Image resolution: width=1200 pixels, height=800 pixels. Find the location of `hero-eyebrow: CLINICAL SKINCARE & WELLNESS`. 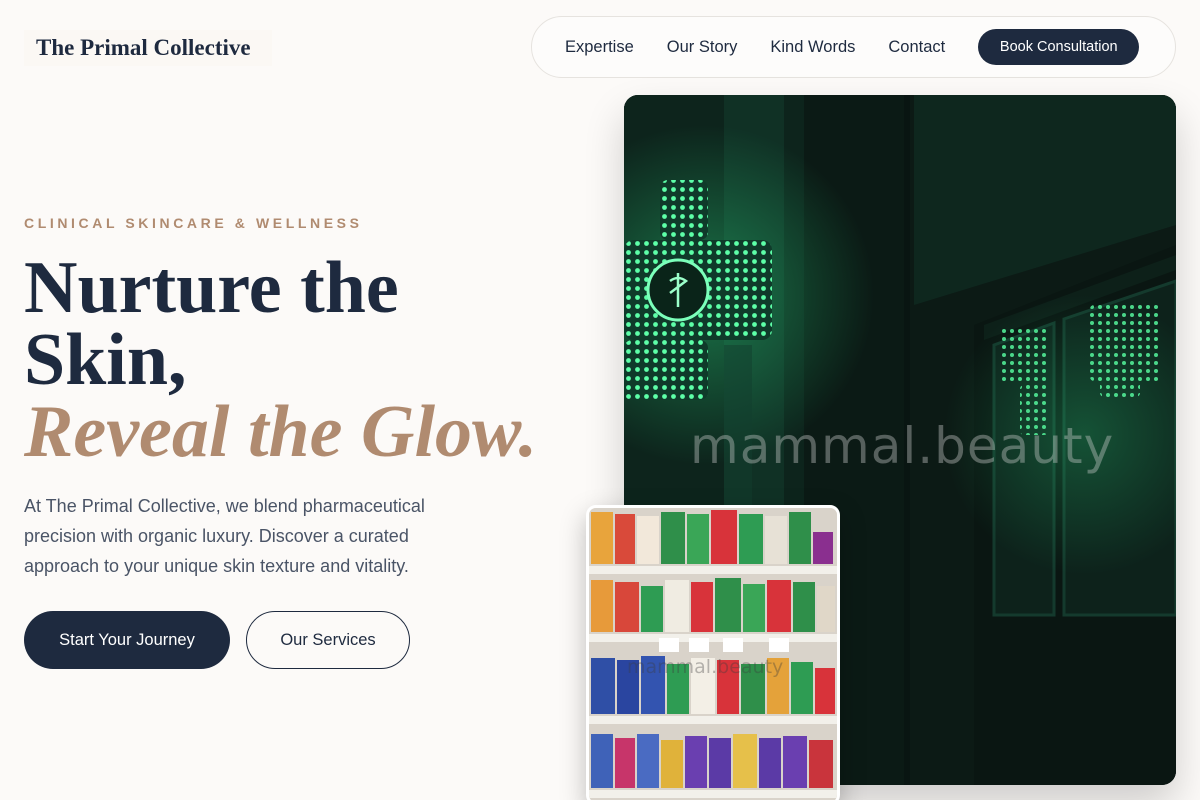

hero-eyebrow: CLINICAL SKINCARE & WELLNESS is located at coordinates (193, 223).